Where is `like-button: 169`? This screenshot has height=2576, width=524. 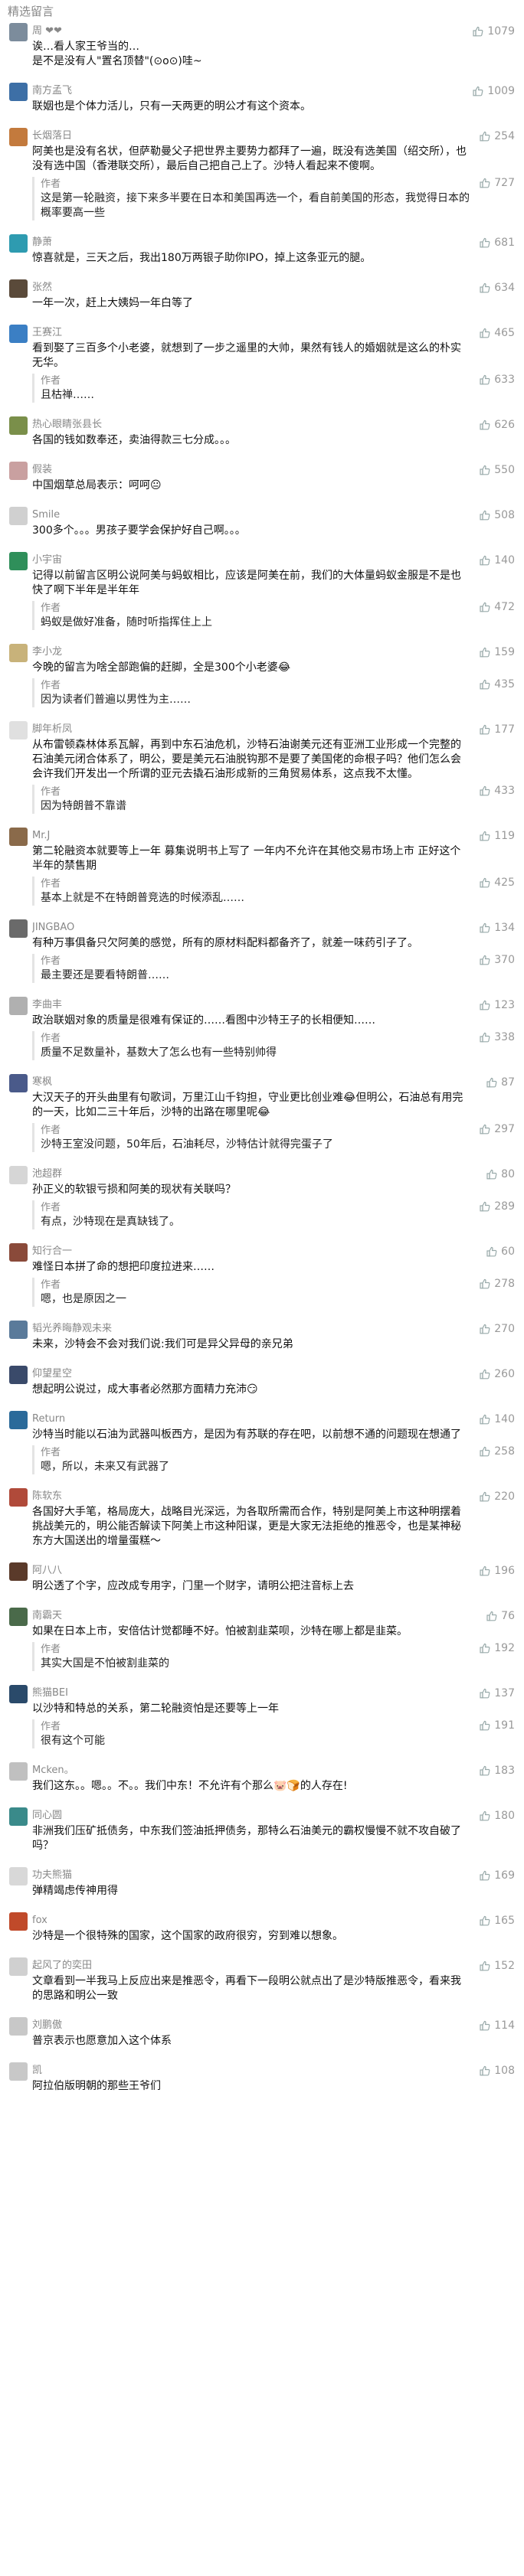
like-button: 169 is located at coordinates (497, 1875).